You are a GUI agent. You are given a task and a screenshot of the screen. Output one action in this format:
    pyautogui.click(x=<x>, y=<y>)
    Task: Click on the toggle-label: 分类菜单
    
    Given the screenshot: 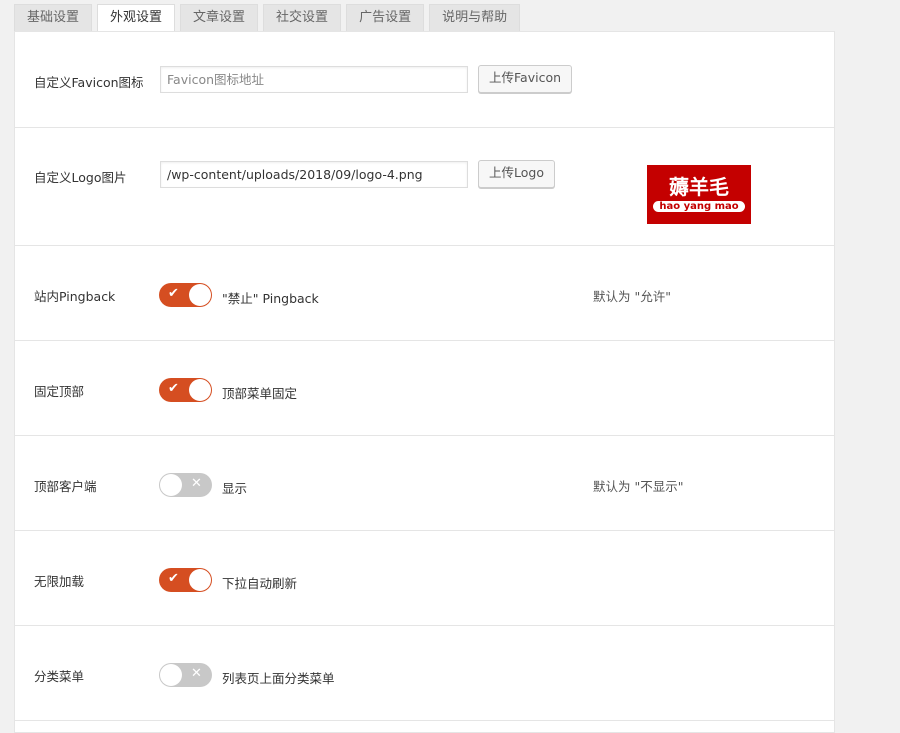 What is the action you would take?
    pyautogui.click(x=59, y=676)
    